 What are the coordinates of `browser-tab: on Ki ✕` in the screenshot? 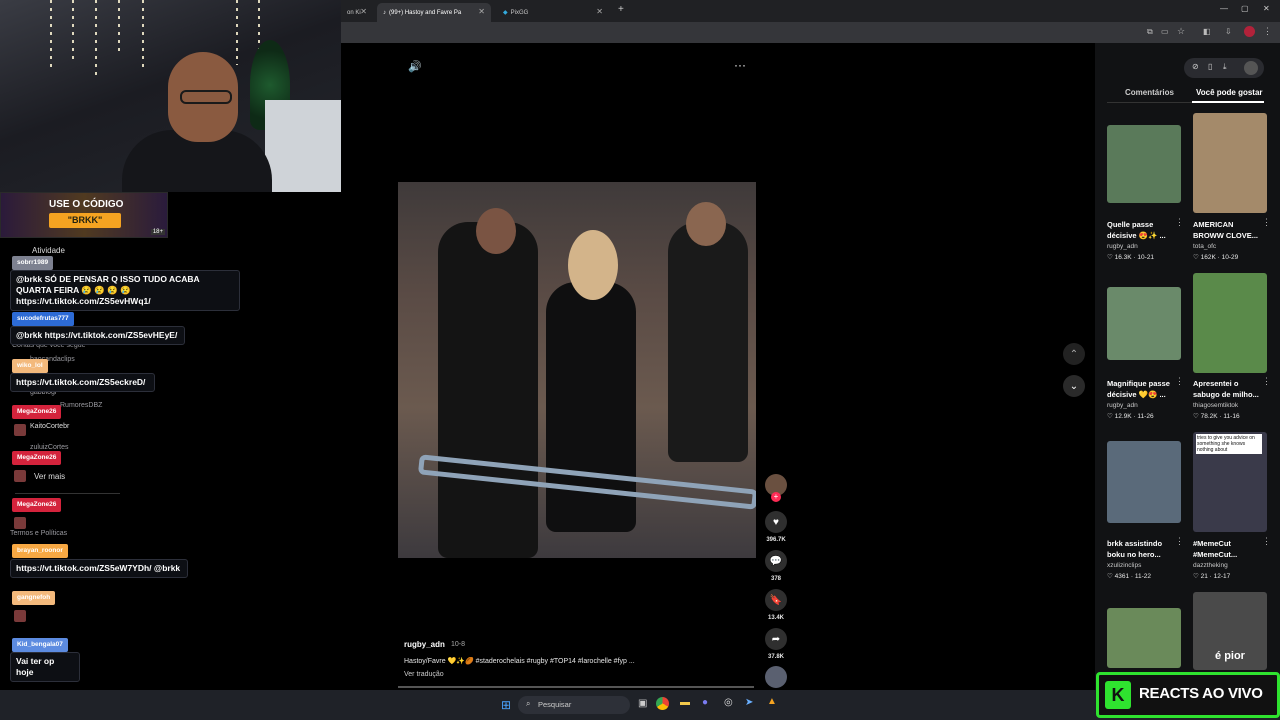 It's located at (357, 12).